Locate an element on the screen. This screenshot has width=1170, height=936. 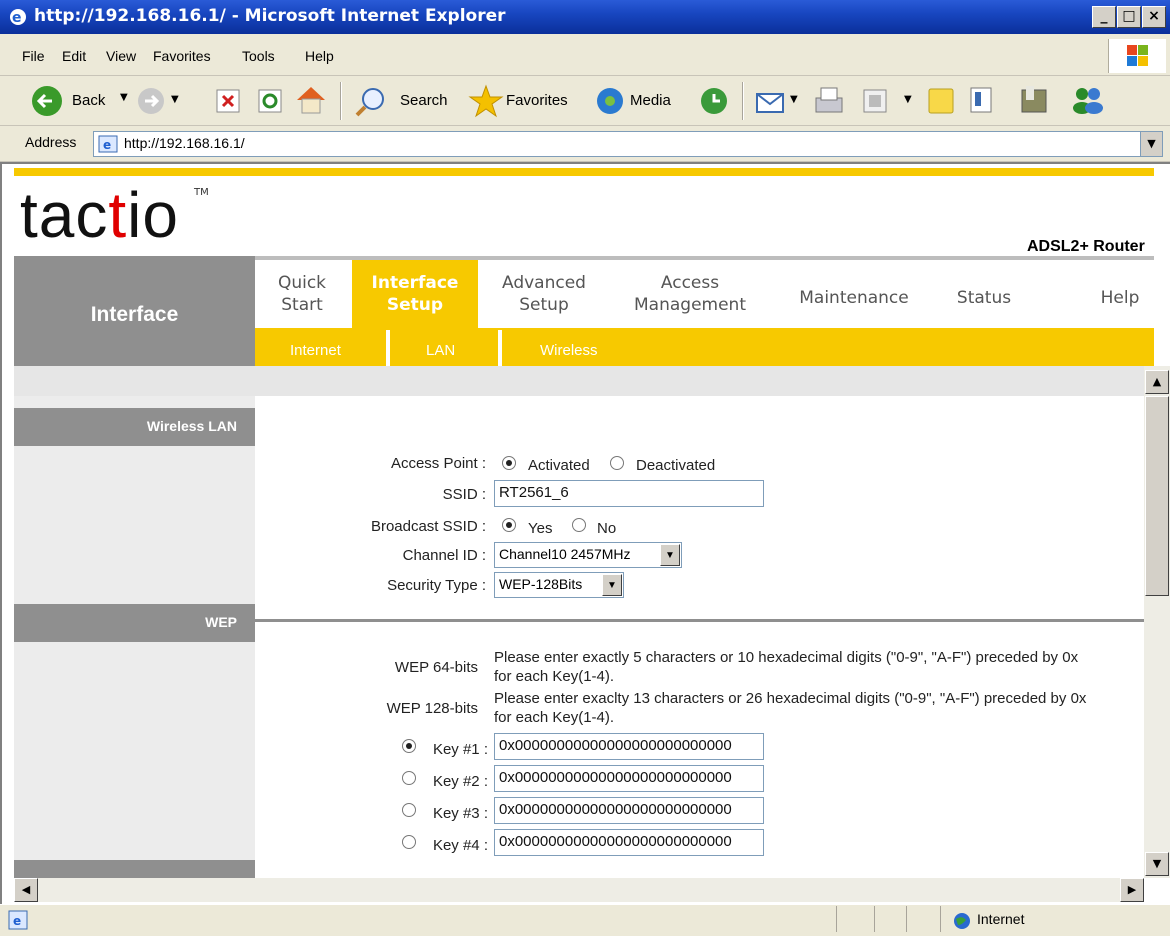
stop-icon is located at coordinates (228, 101).